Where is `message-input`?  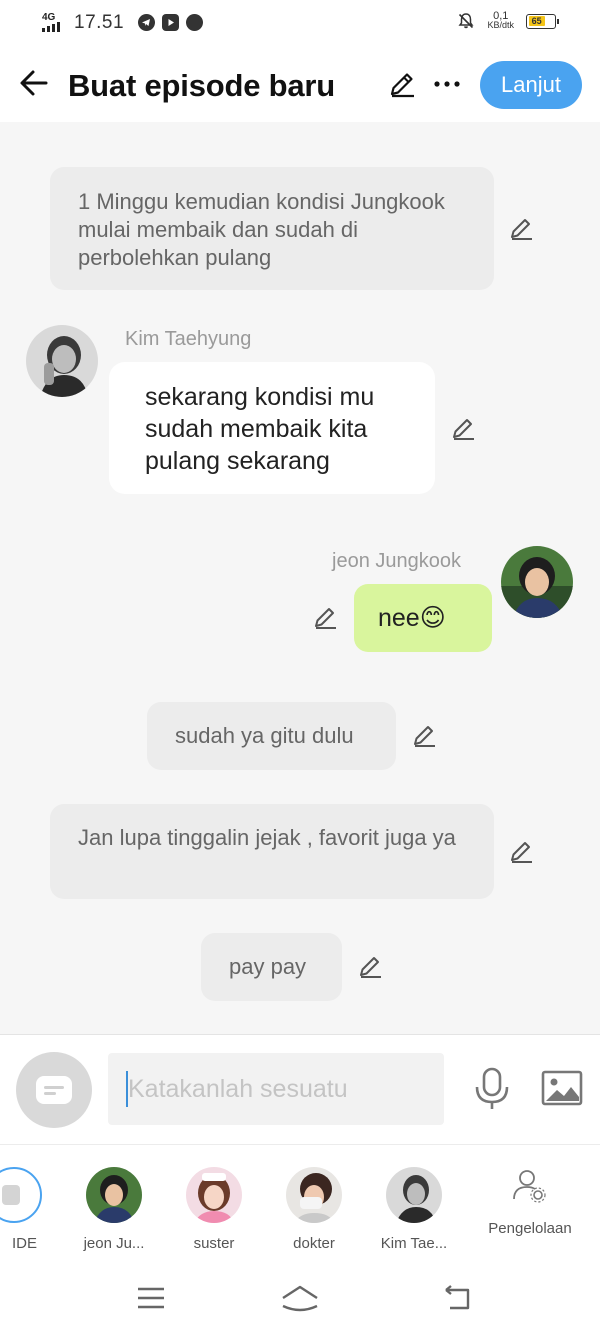 message-input is located at coordinates (276, 1089).